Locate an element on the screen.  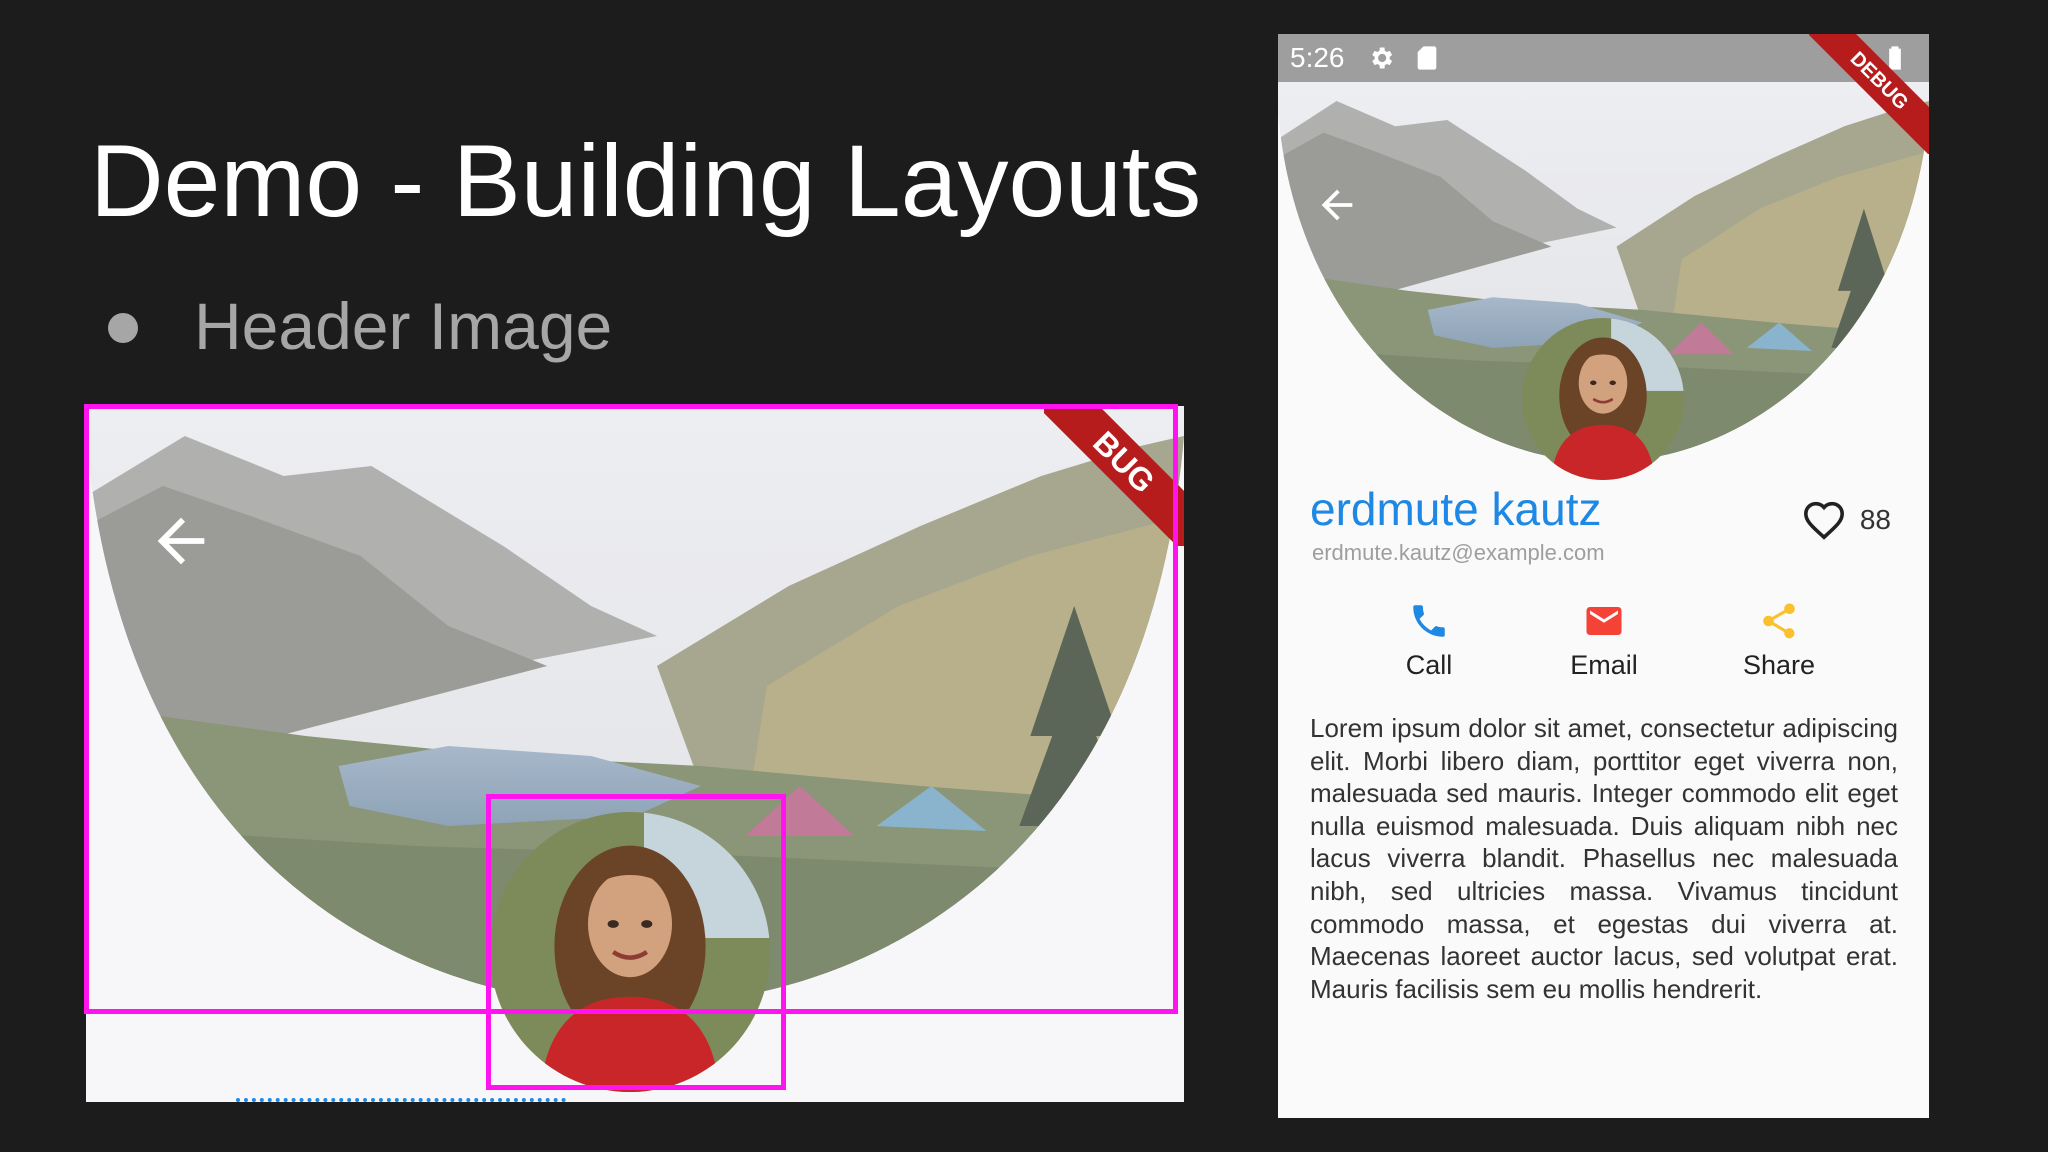
status-time: 5:26 is located at coordinates (1317, 57).